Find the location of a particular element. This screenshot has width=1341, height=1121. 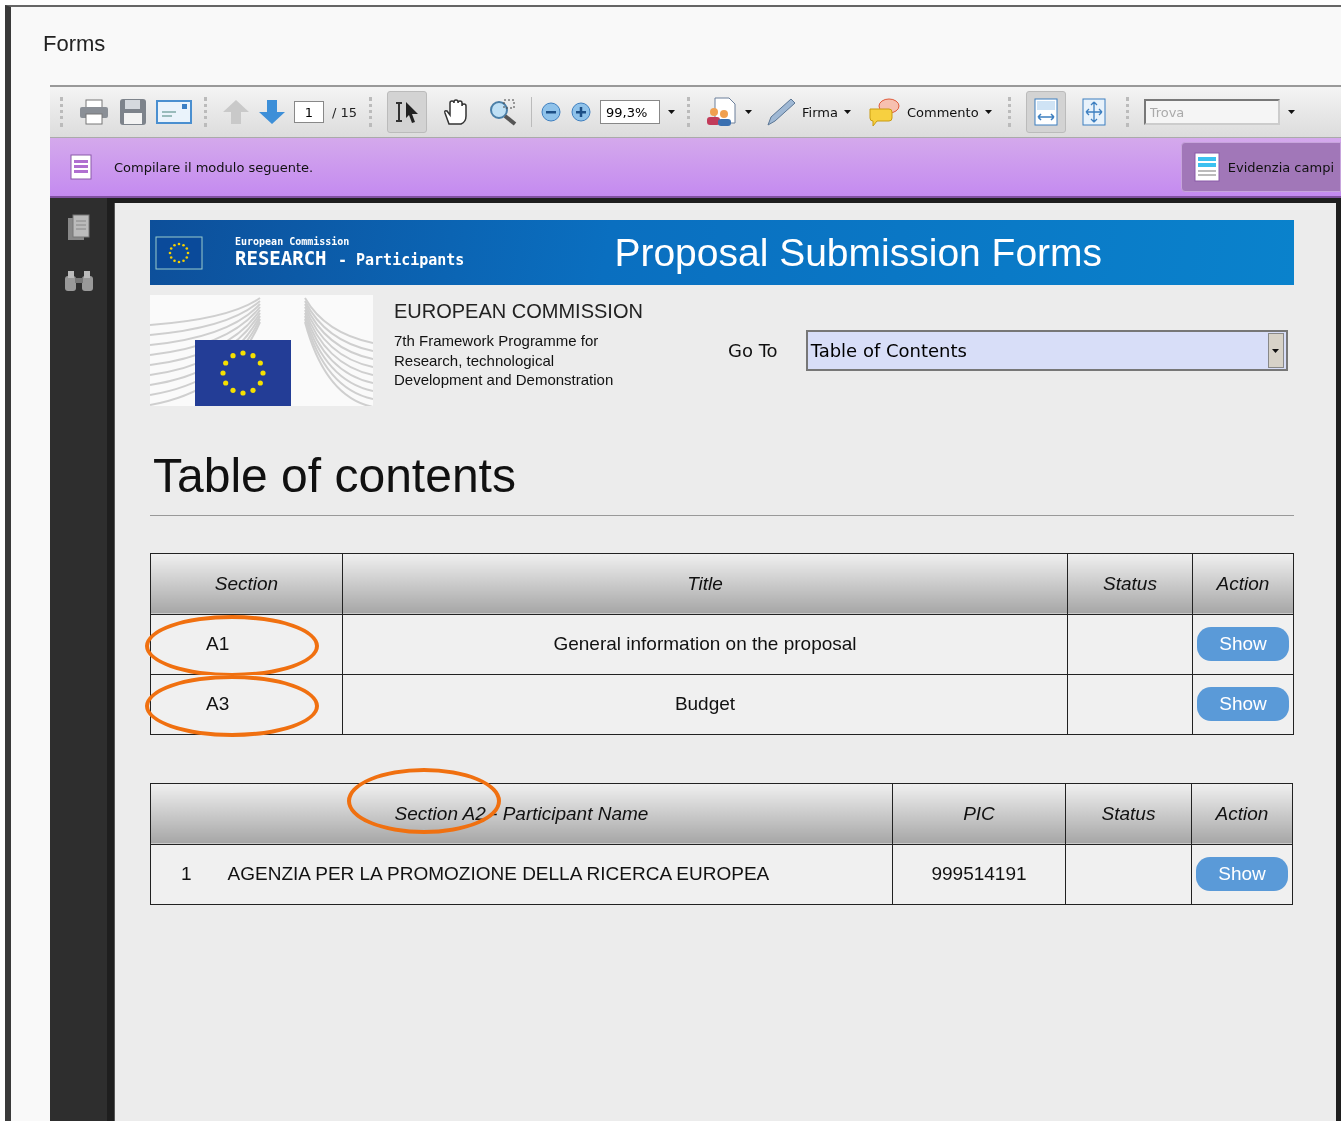

pen-icon is located at coordinates (780, 112).